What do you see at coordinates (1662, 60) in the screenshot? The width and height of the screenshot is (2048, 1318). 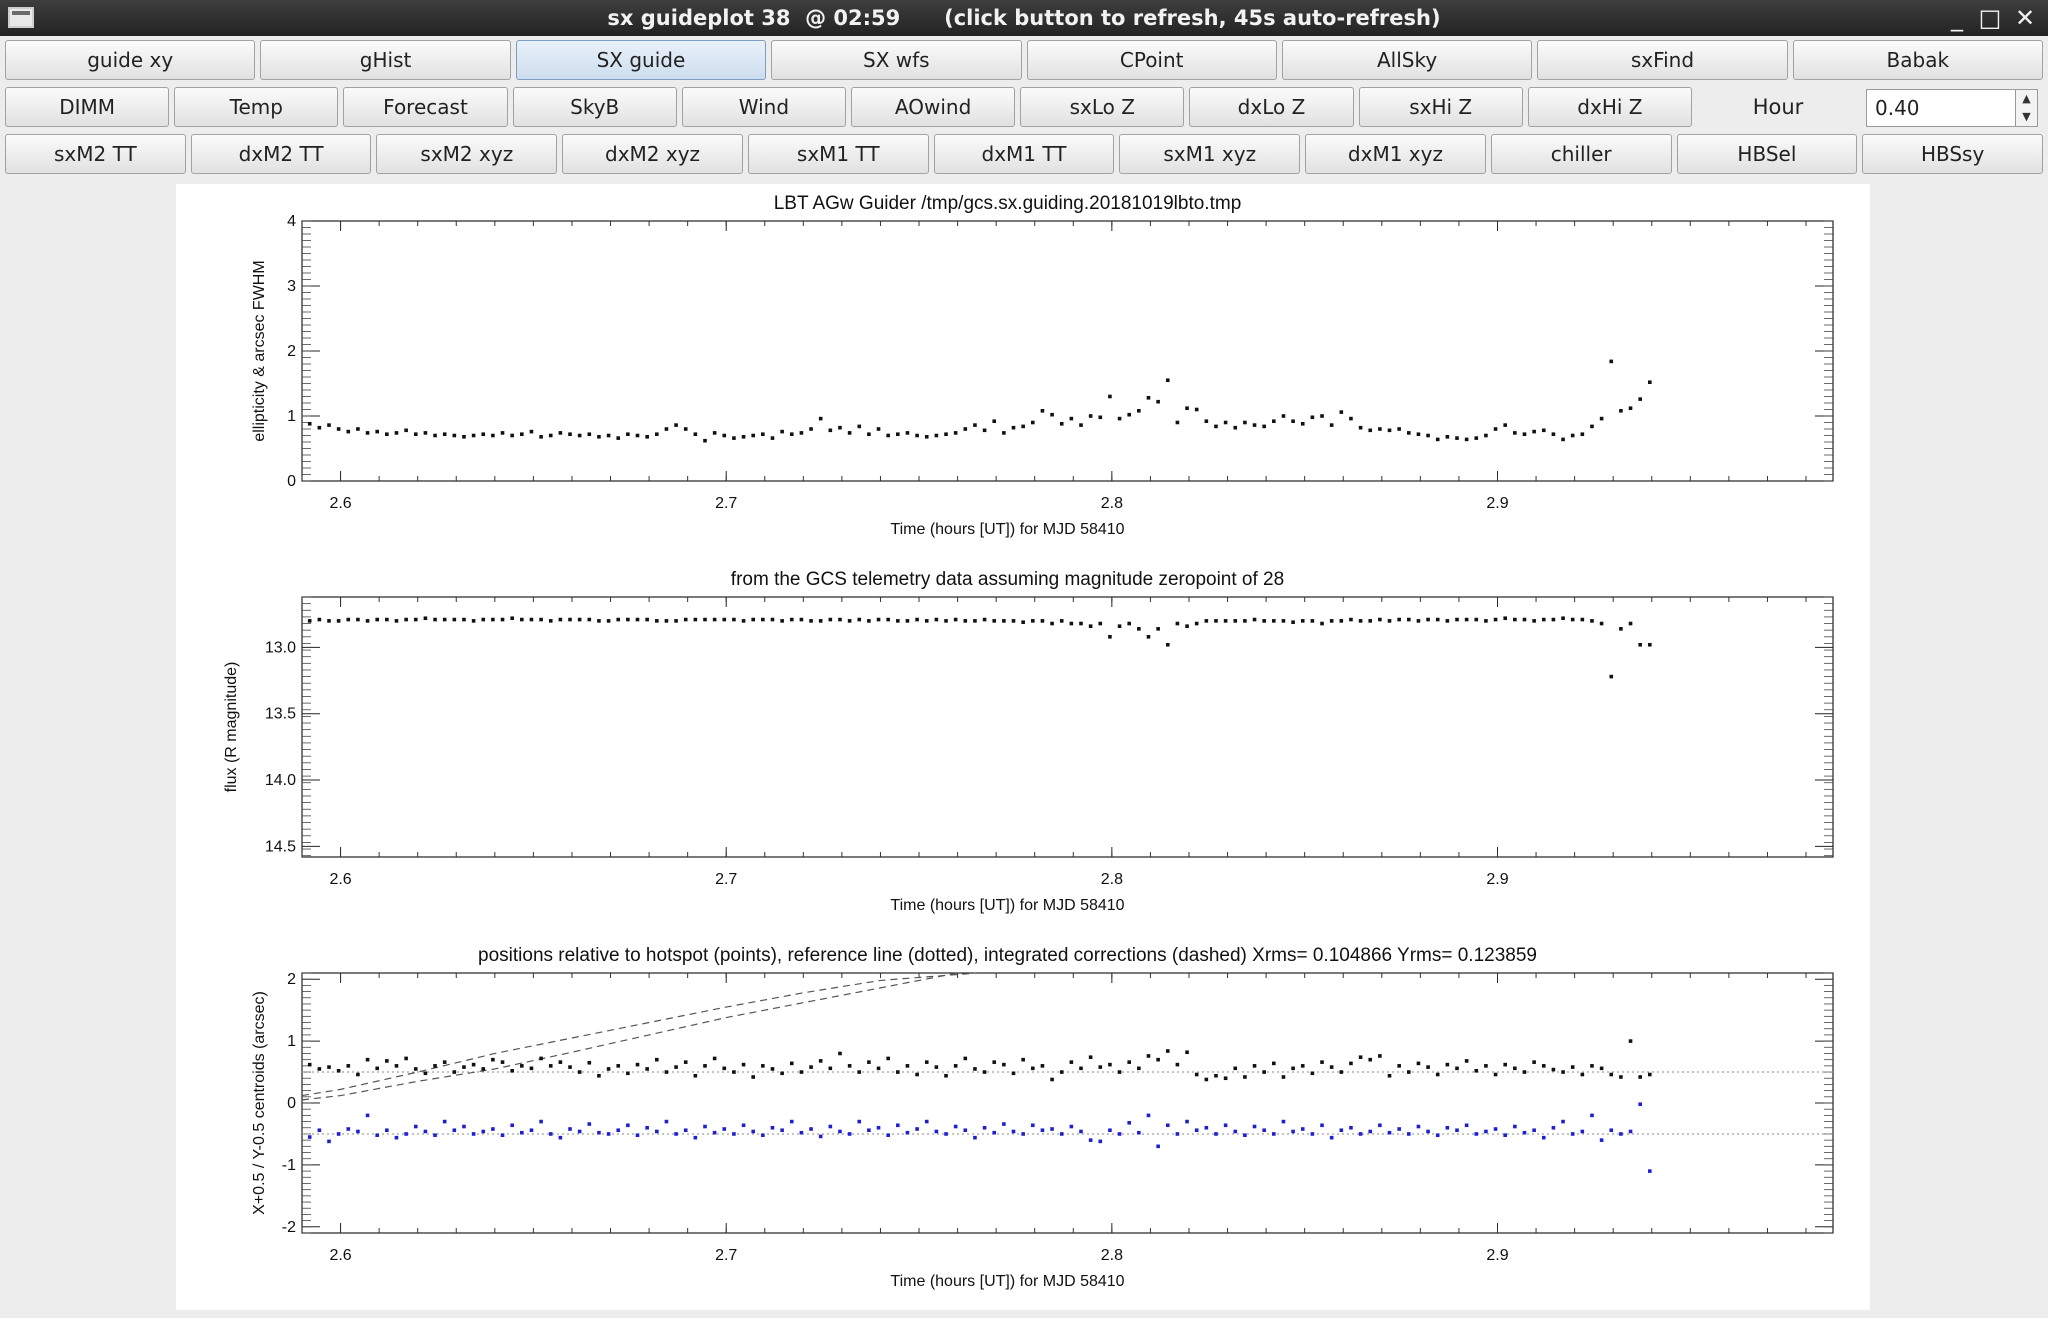 I see `button-sxfind: sxFind` at bounding box center [1662, 60].